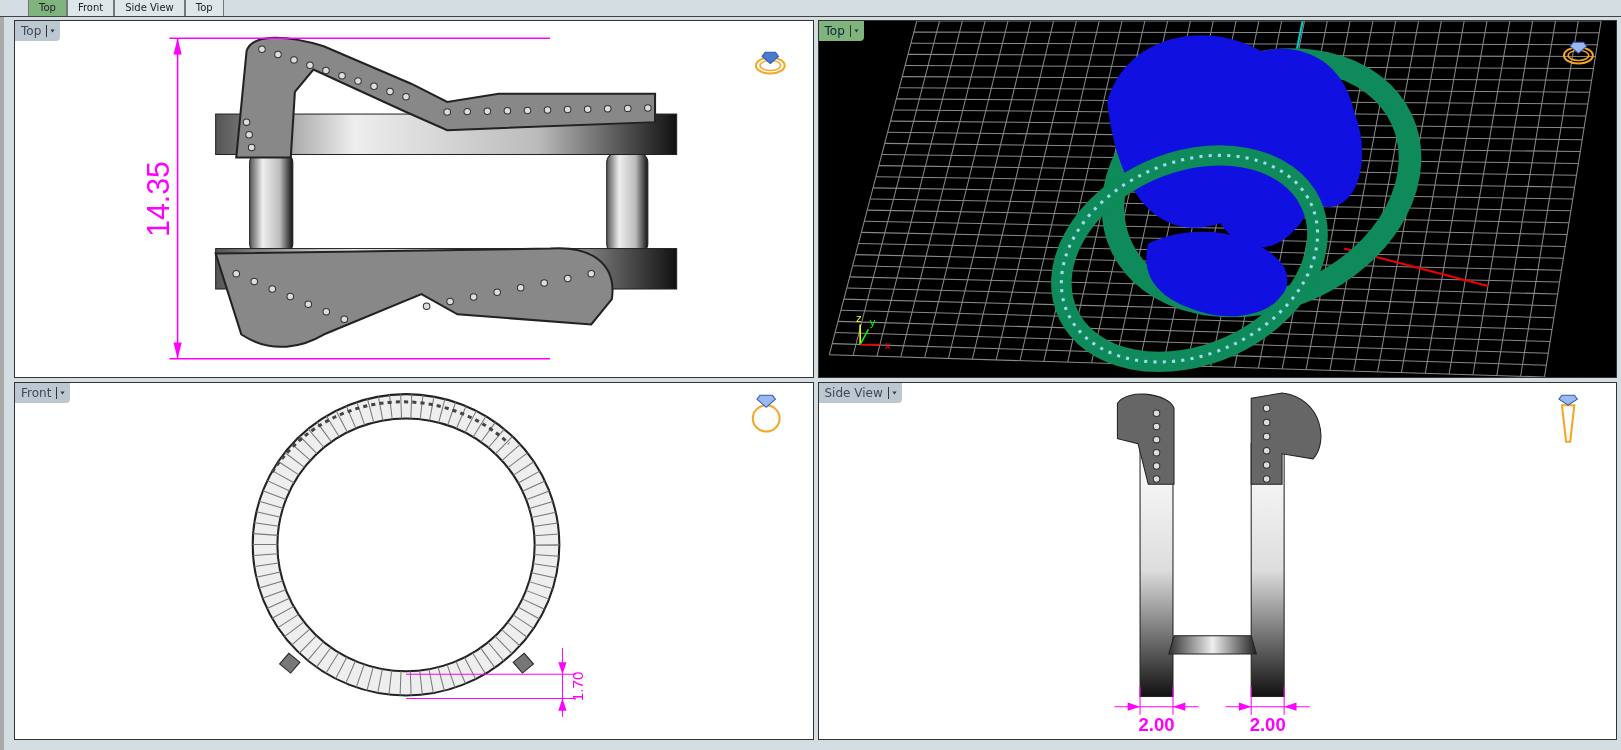 The width and height of the screenshot is (1621, 750). Describe the element at coordinates (158, 199) in the screenshot. I see `dimension-label: 14.35` at that location.